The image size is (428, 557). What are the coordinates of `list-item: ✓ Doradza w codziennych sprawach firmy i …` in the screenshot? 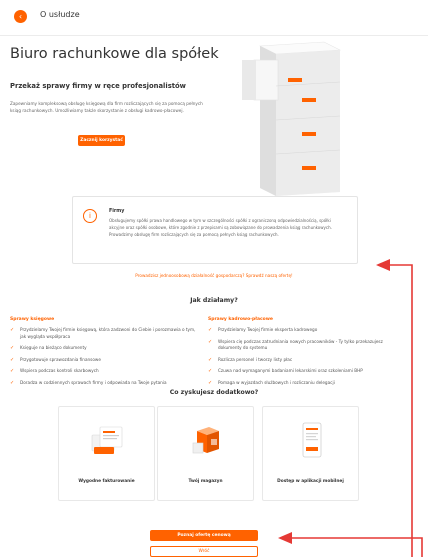 It's located at (105, 383).